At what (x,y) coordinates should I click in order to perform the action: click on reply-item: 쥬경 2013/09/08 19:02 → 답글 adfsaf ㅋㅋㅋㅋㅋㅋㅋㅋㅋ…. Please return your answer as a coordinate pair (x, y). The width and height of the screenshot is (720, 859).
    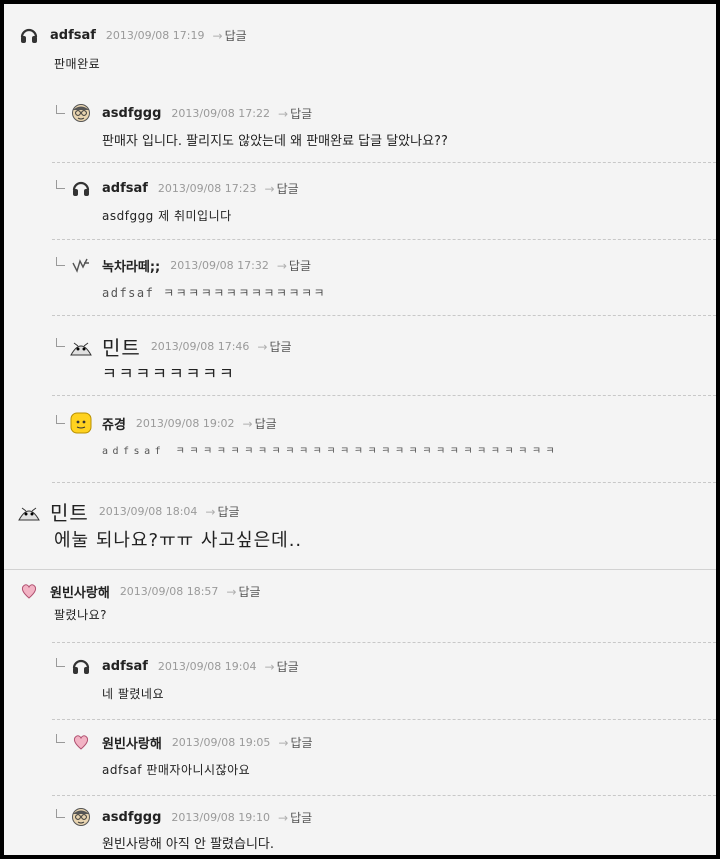
    Looking at the image, I should click on (384, 439).